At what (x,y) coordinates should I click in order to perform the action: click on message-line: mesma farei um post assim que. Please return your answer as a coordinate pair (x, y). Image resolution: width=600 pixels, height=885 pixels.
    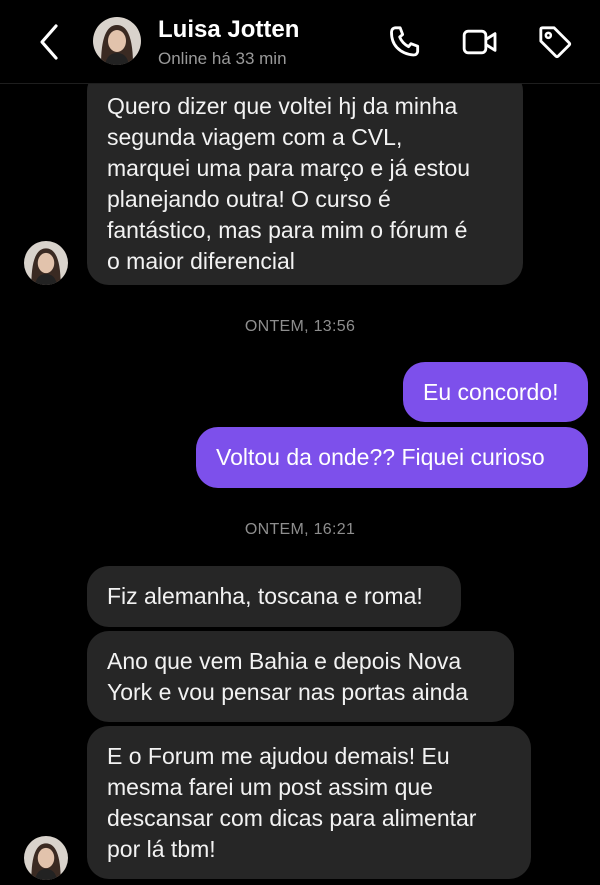
    Looking at the image, I should click on (270, 786).